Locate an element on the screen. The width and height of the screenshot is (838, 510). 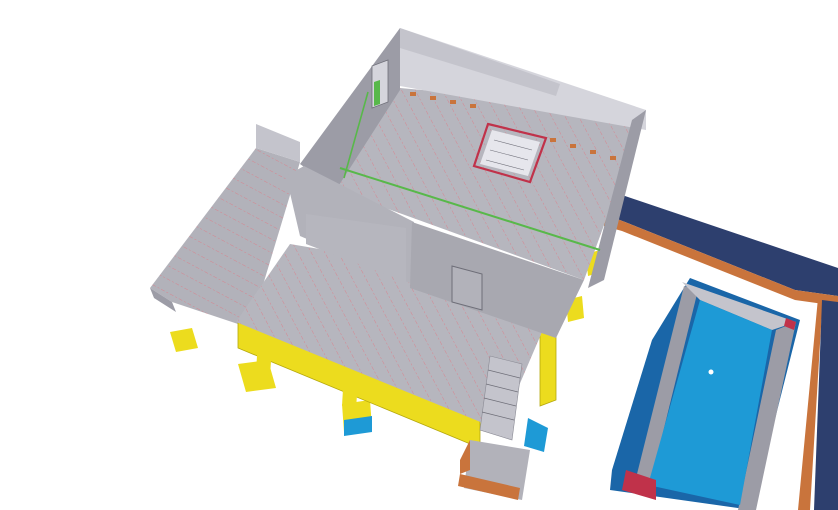
swimming-pool is located at coordinates (705, 394).